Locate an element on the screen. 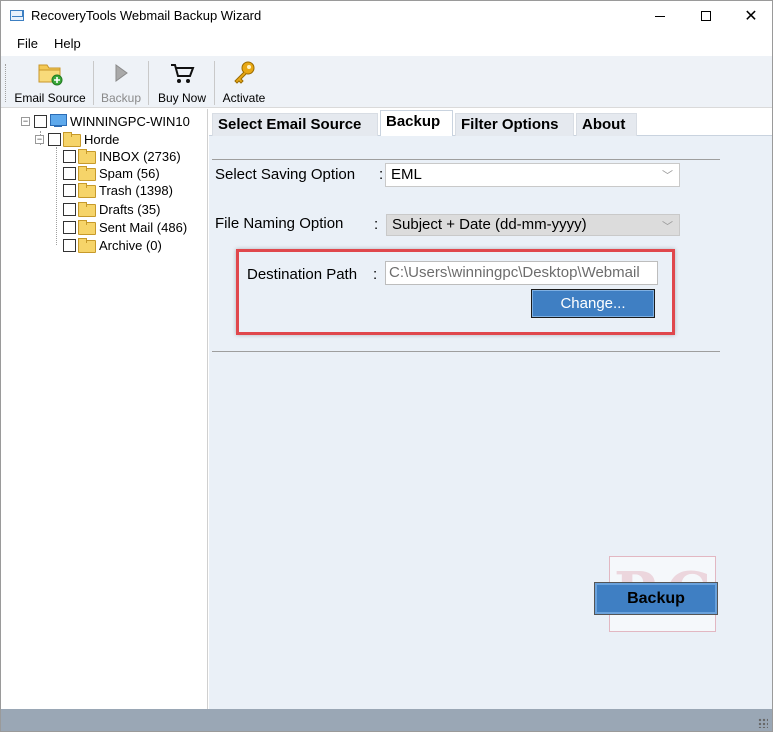 The height and width of the screenshot is (732, 773). tree-item-horde: − Horde is located at coordinates (77, 139).